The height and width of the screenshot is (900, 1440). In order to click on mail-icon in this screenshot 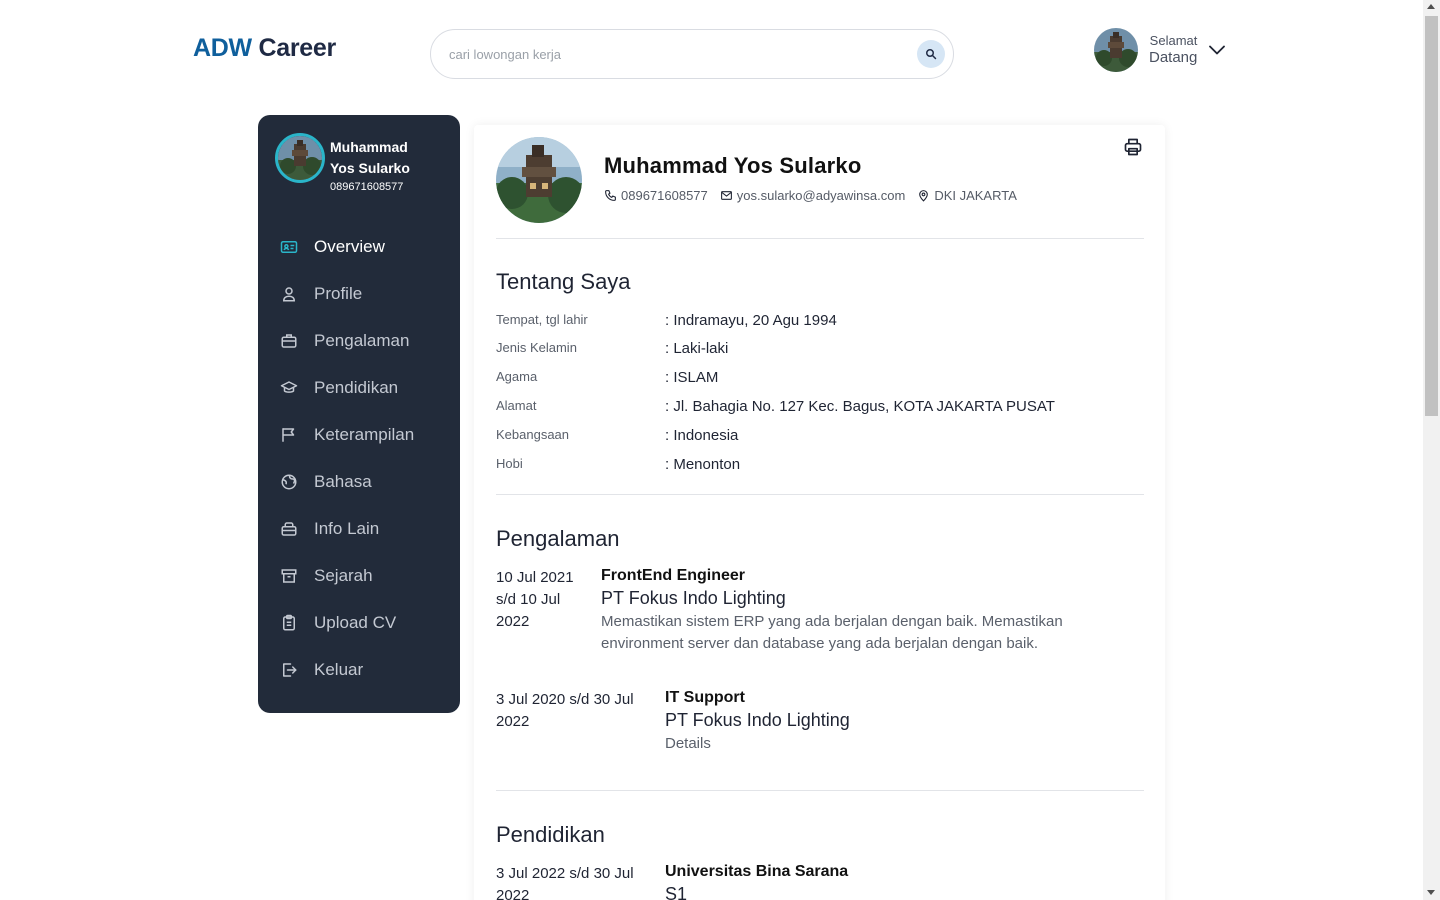, I will do `click(726, 195)`.